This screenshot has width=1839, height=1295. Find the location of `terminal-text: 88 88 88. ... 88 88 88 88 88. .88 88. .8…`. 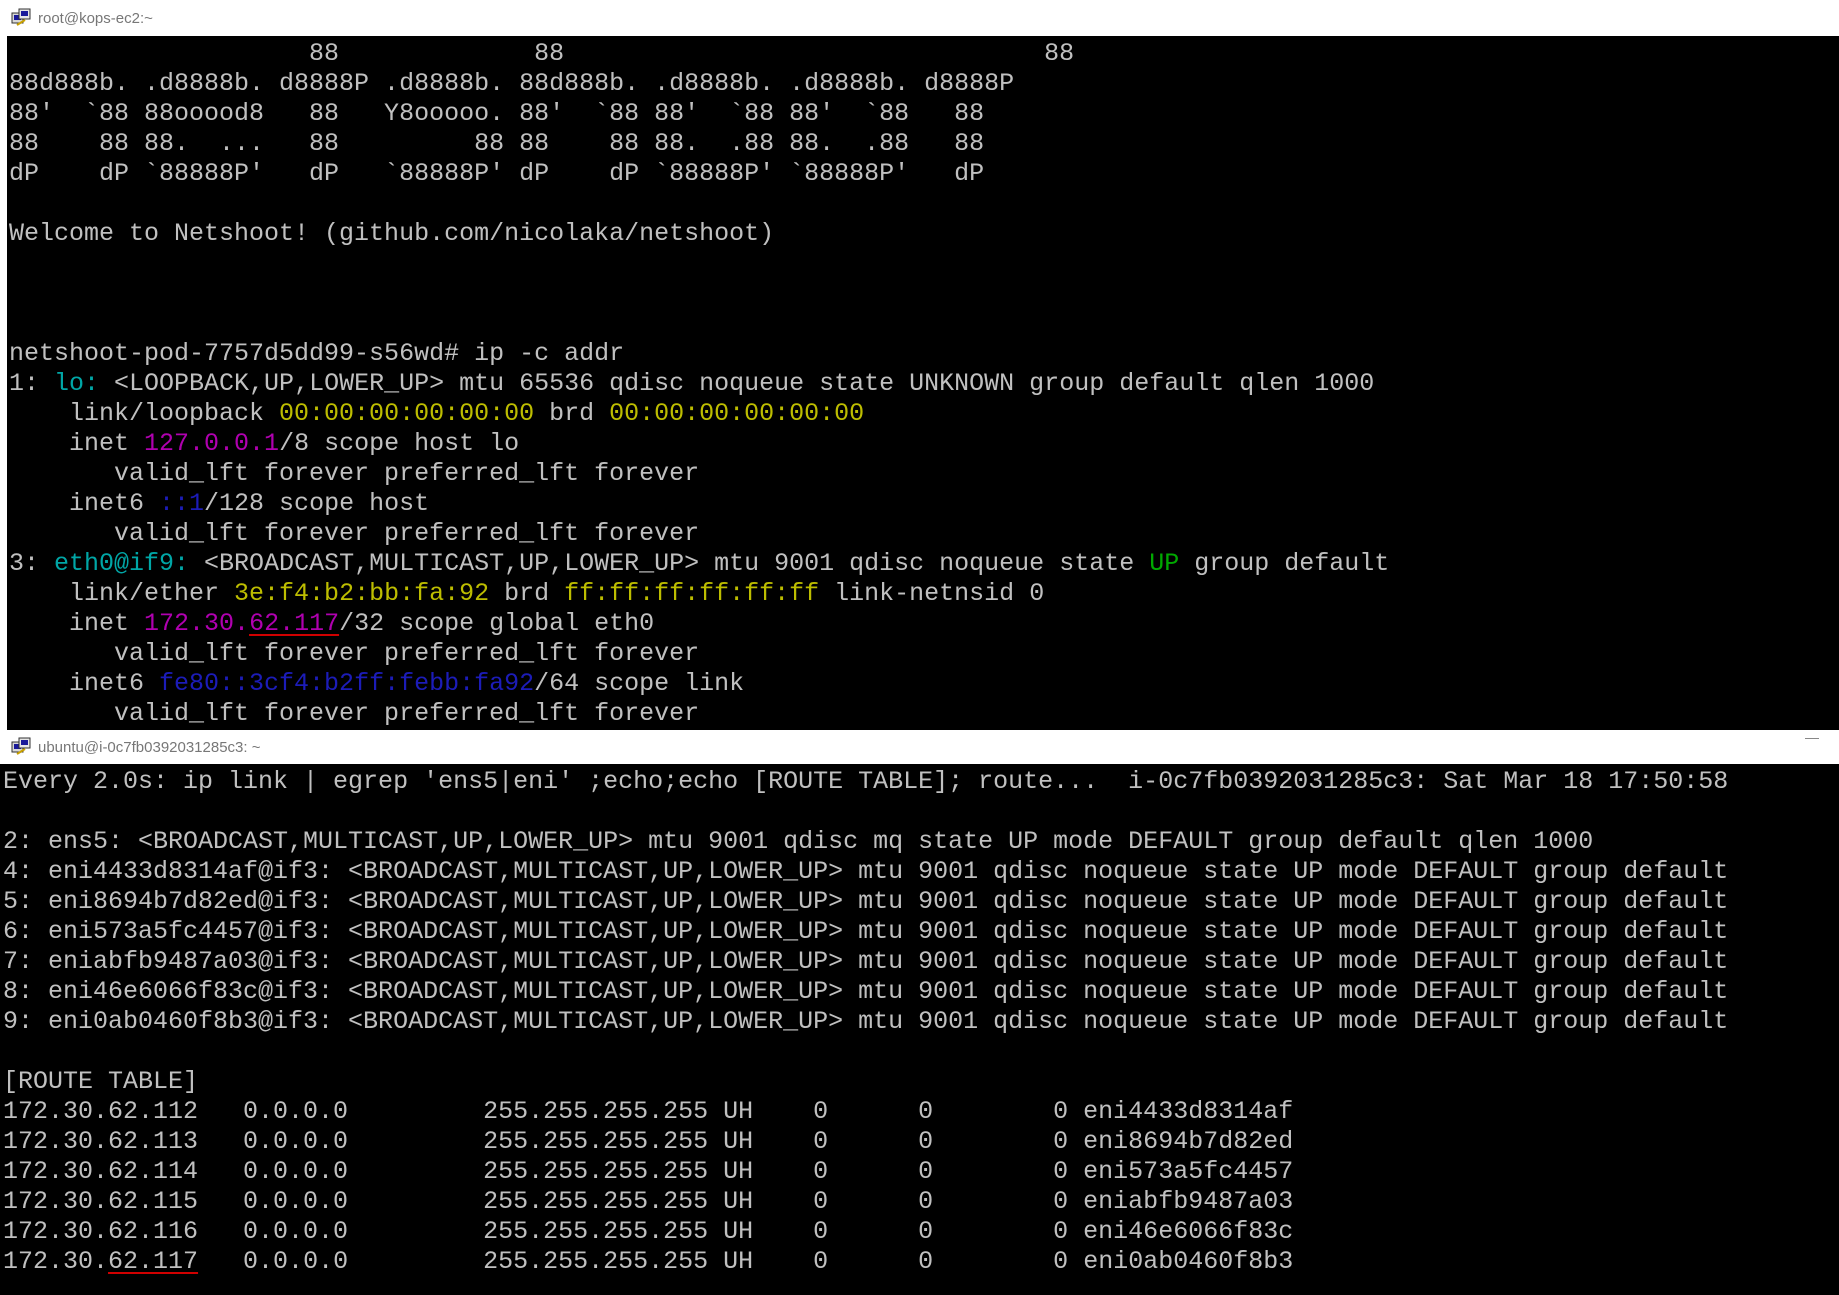

terminal-text: 88 88 88. ... 88 88 88 88 88. .88 88. .8… is located at coordinates (497, 143).